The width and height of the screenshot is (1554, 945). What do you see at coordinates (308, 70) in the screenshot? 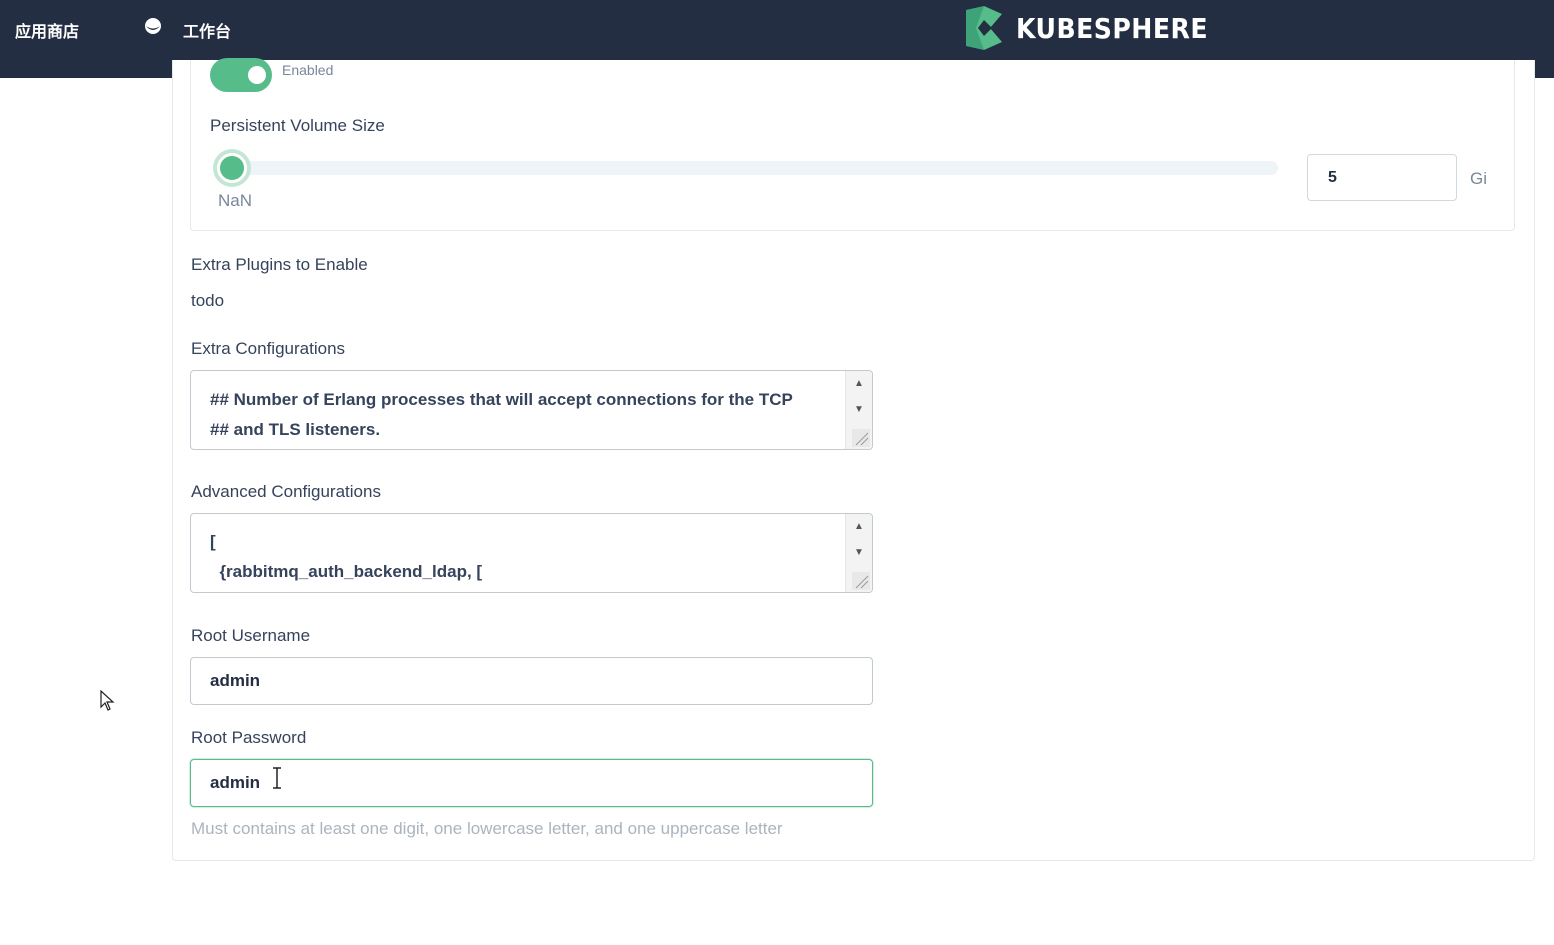
I see `toggle-label: Enabled` at bounding box center [308, 70].